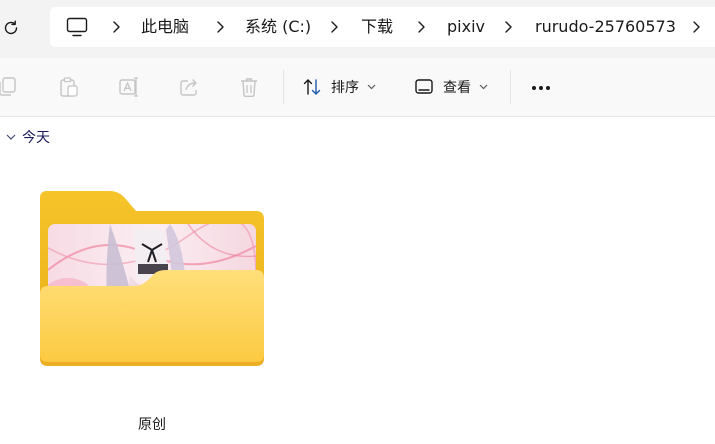 This screenshot has width=715, height=444. I want to click on group-label: 今天, so click(36, 138).